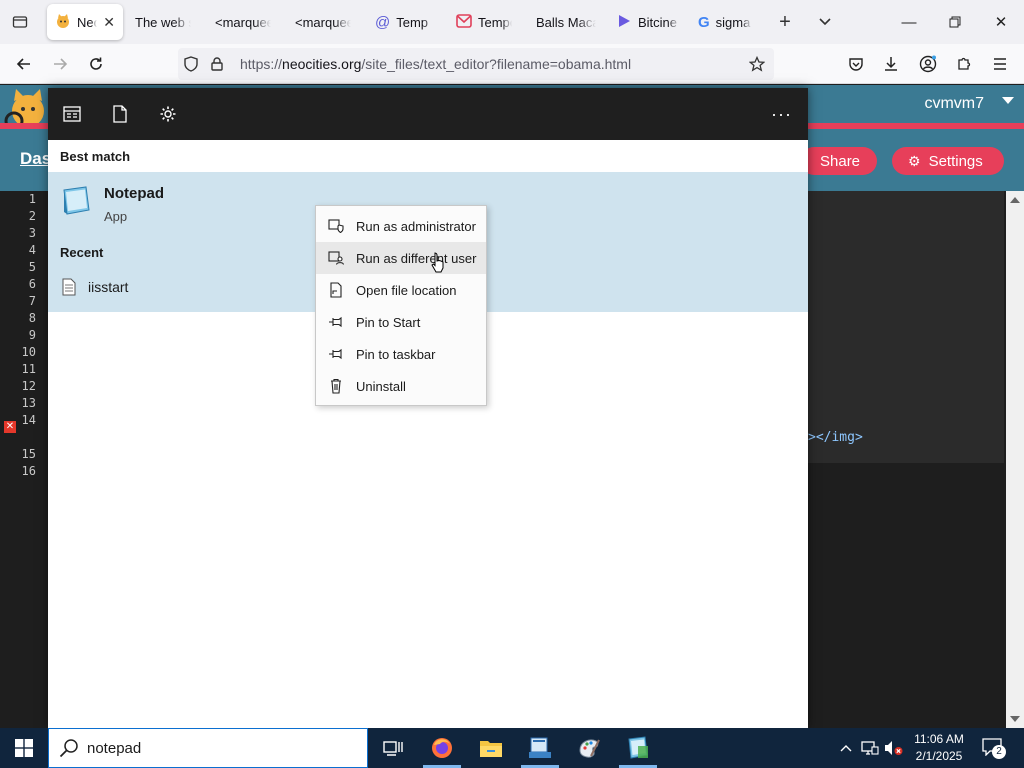 The image size is (1024, 768). I want to click on line-number: 3, so click(32, 233).